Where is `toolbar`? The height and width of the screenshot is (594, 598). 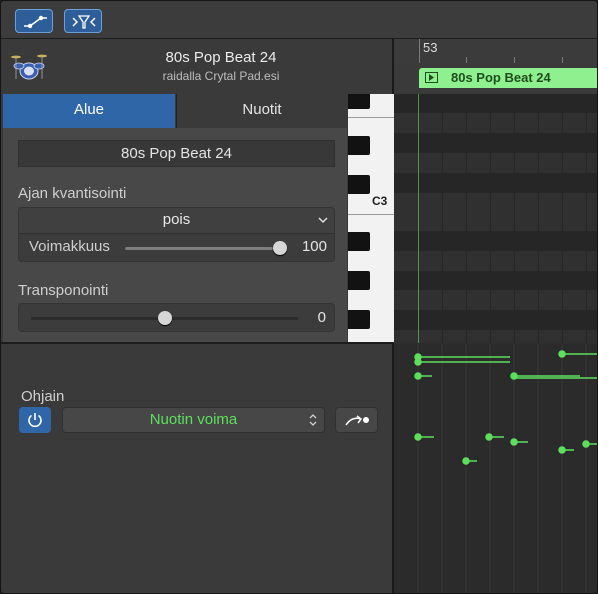 toolbar is located at coordinates (299, 20).